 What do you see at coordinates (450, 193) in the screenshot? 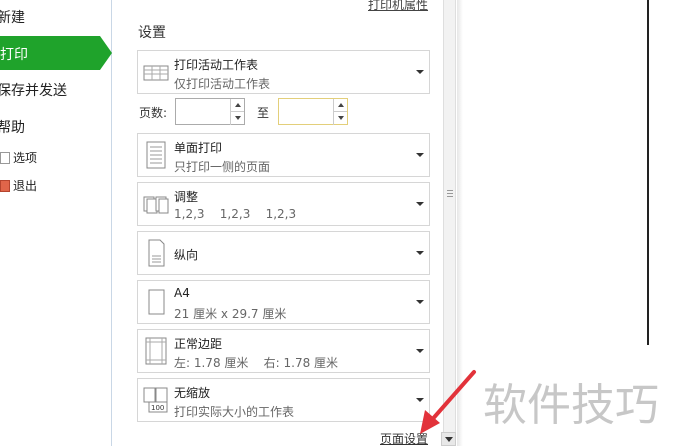
I see `grip-icon` at bounding box center [450, 193].